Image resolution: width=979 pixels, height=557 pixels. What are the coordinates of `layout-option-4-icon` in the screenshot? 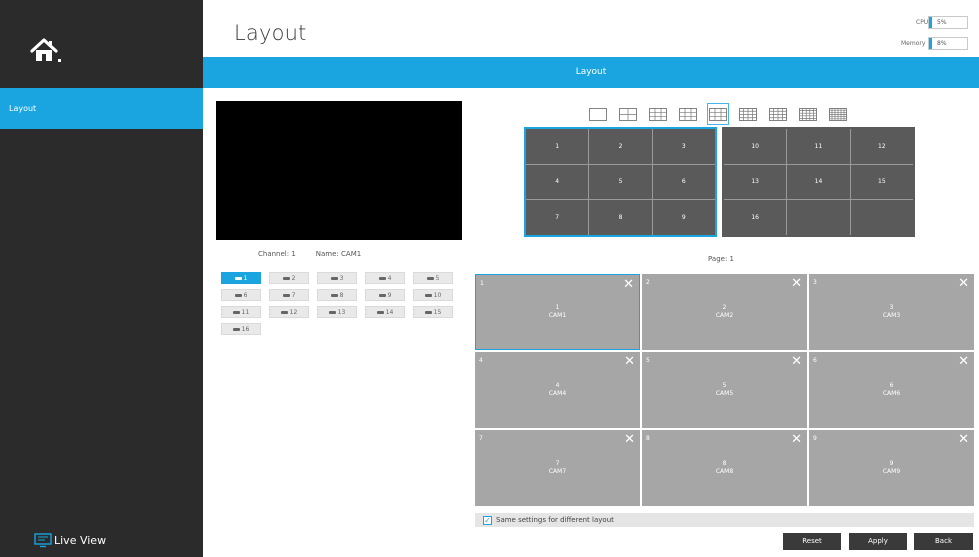 It's located at (628, 114).